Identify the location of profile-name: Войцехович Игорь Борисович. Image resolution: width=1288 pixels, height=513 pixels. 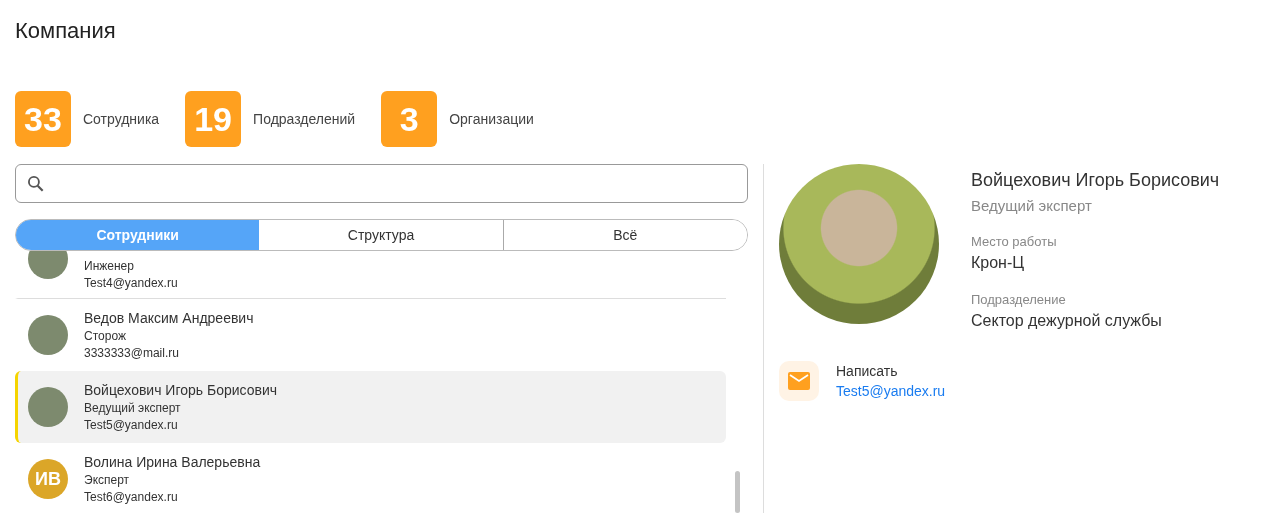
(1095, 180).